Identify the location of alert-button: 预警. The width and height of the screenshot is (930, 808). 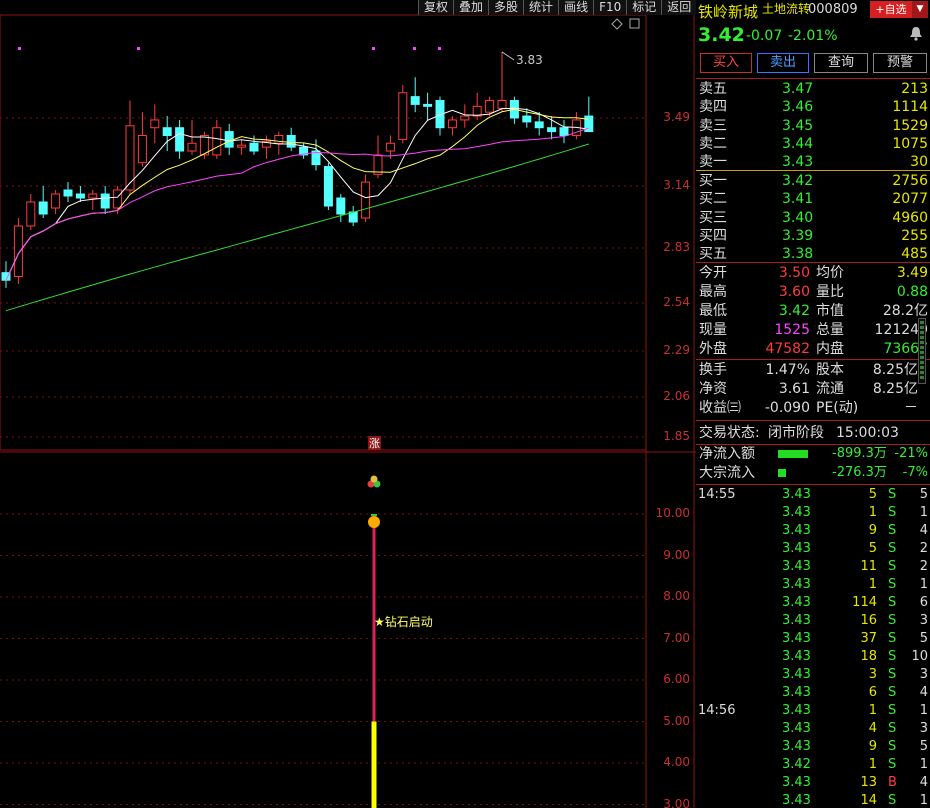
(900, 63).